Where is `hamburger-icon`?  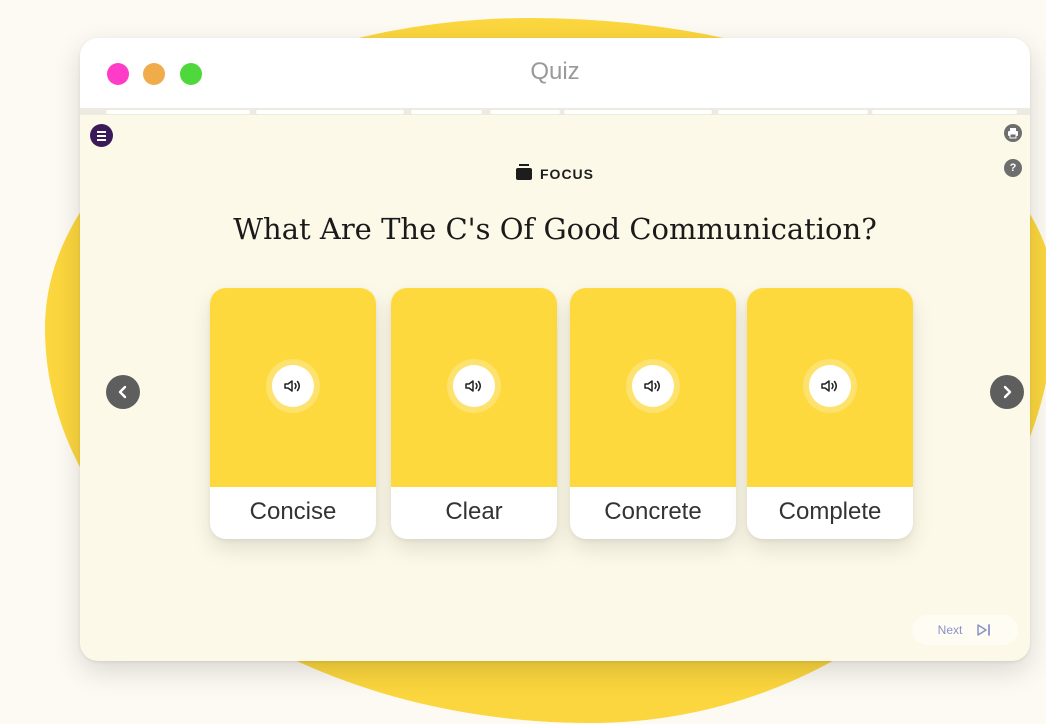
hamburger-icon is located at coordinates (101, 136).